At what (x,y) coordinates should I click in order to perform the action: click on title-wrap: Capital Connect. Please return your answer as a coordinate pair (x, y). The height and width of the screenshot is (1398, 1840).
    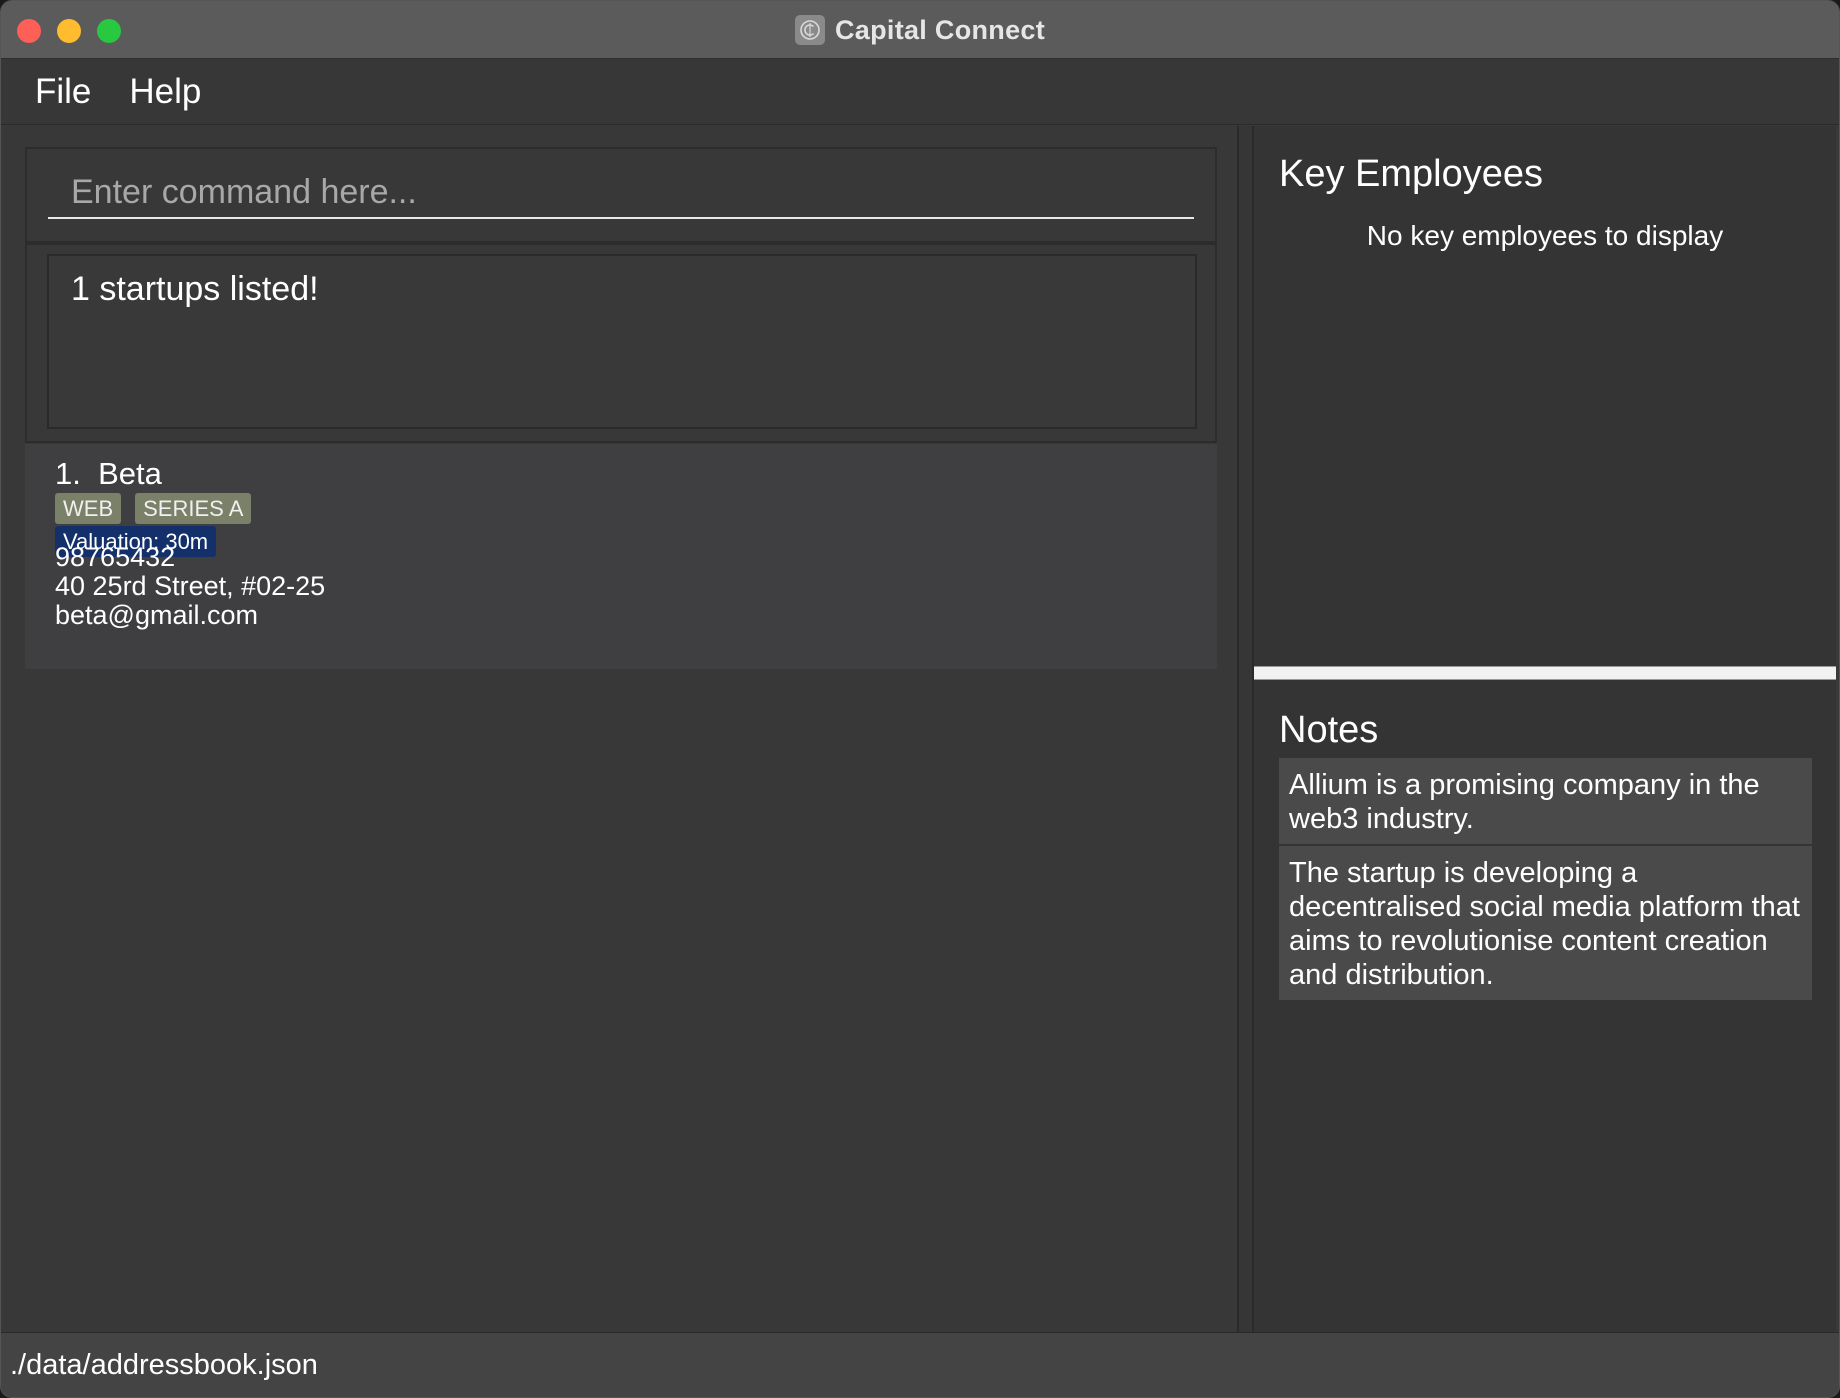
    Looking at the image, I should click on (920, 30).